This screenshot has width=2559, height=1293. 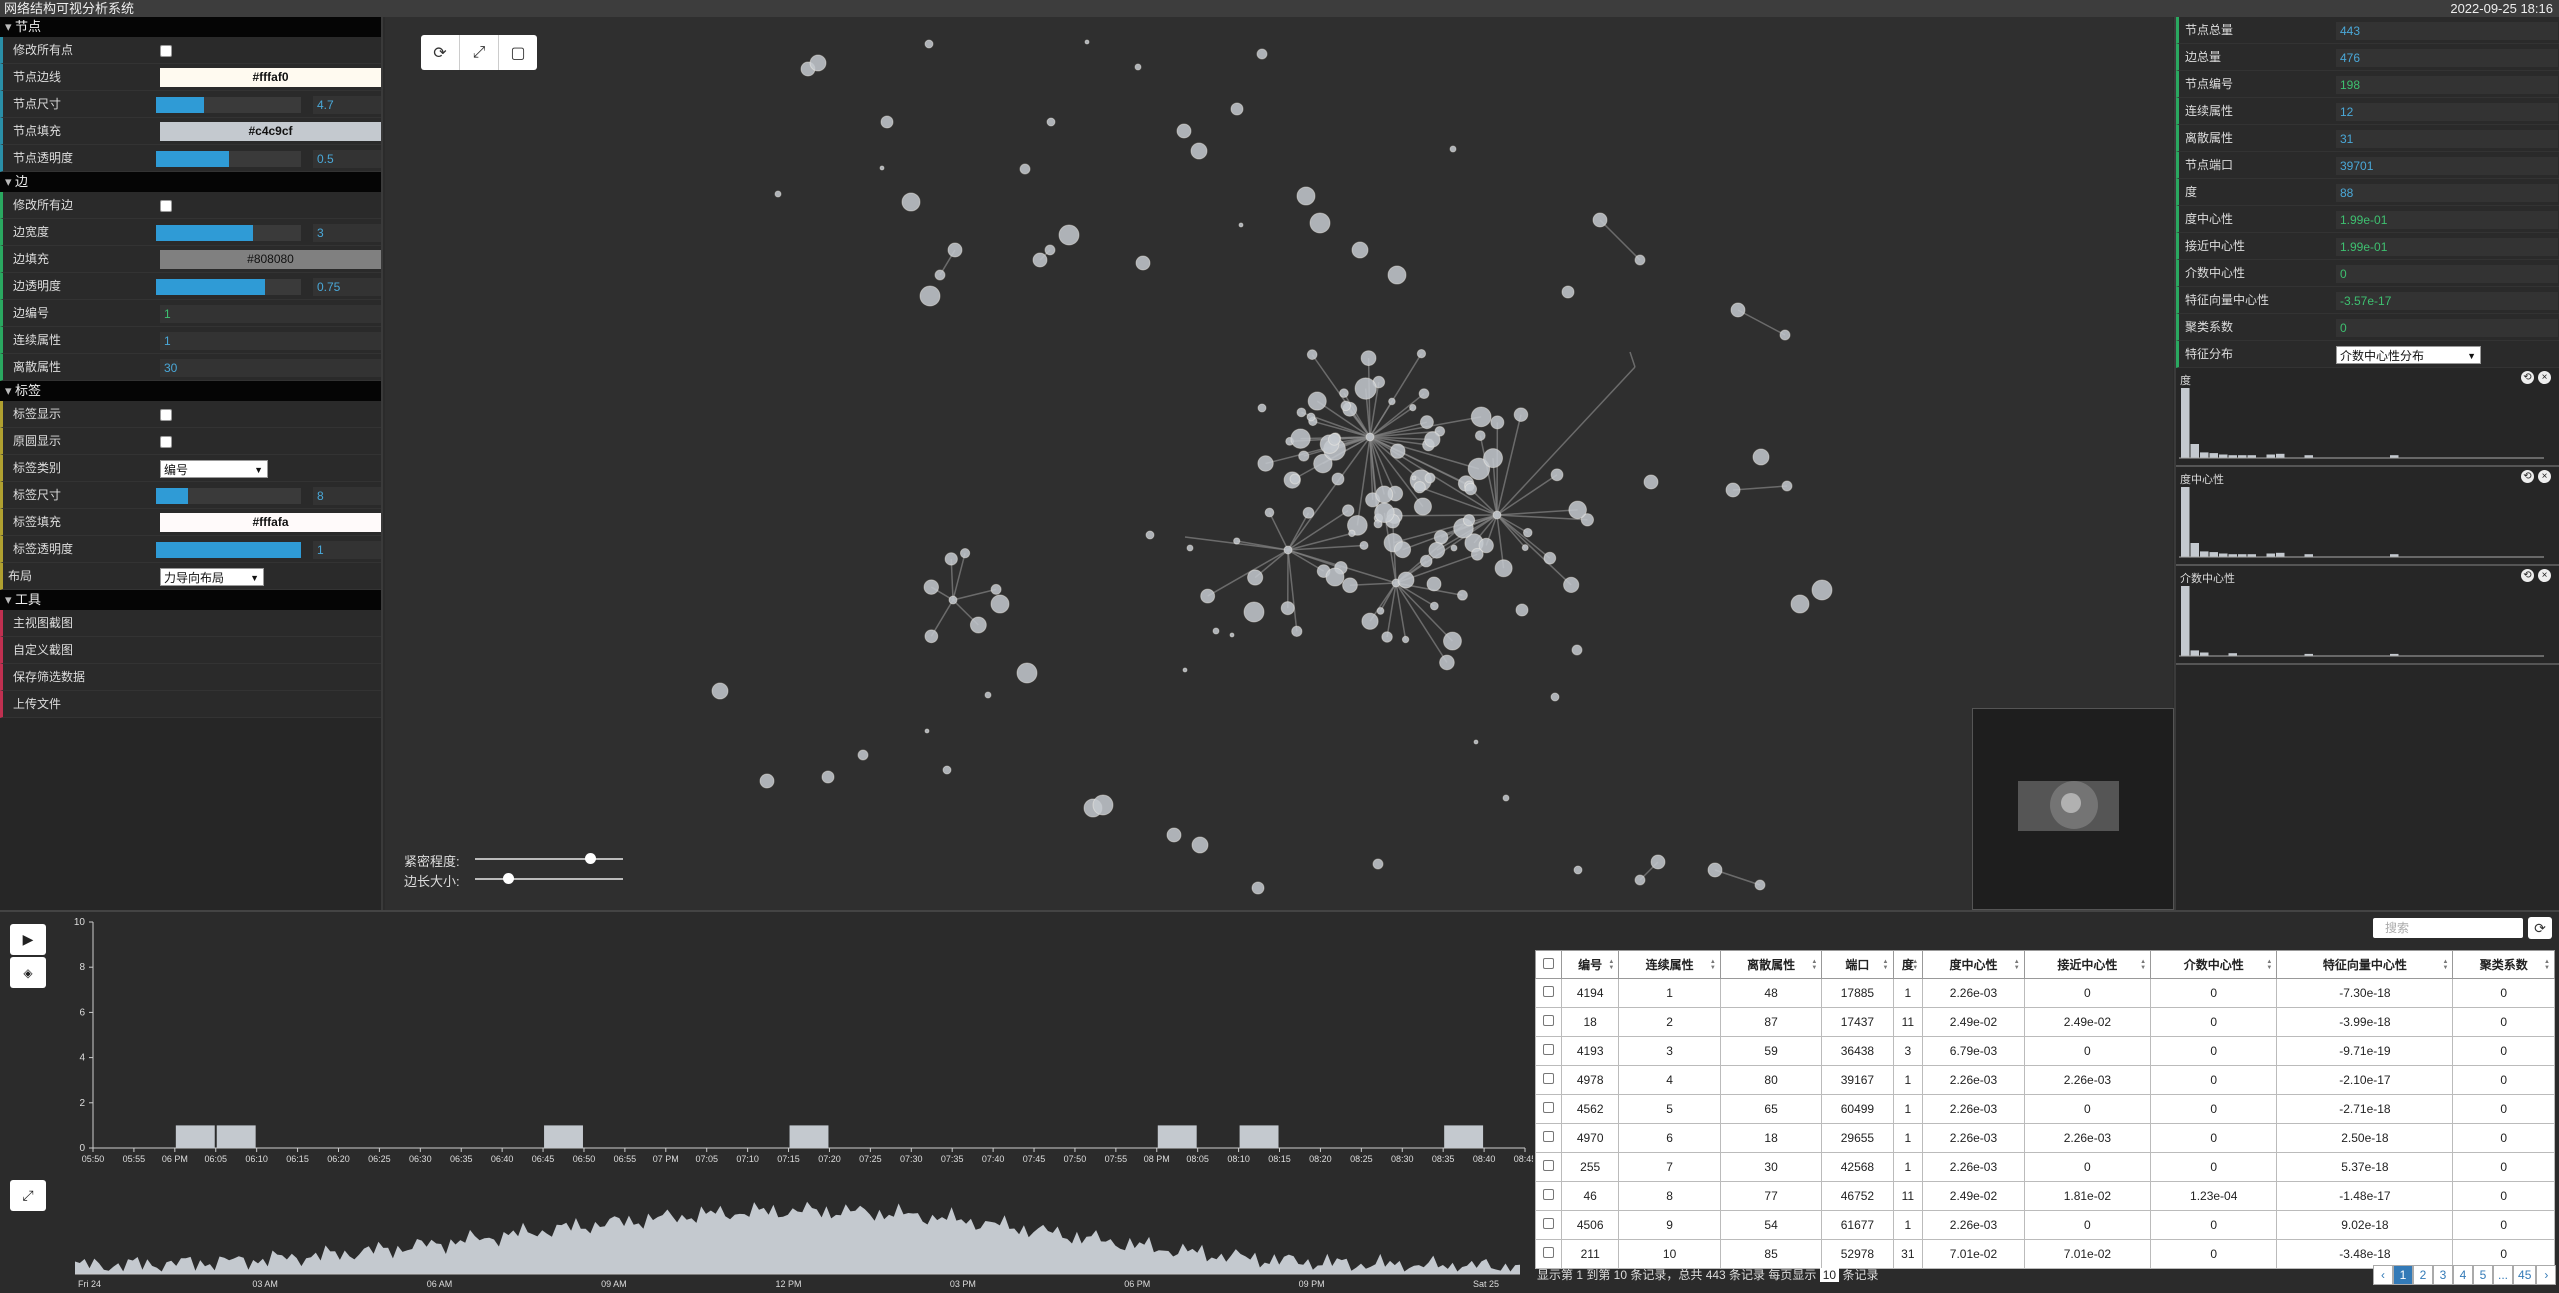 What do you see at coordinates (190, 600) in the screenshot?
I see `section-tools: ▾工具` at bounding box center [190, 600].